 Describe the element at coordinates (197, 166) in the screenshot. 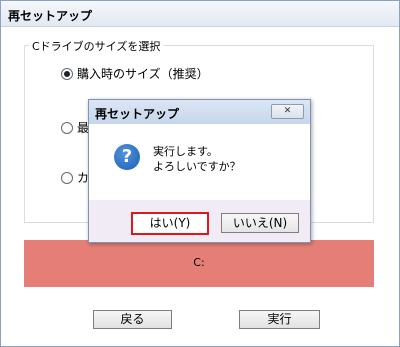

I see `dialog-message-line2: よろしいですか？` at that location.